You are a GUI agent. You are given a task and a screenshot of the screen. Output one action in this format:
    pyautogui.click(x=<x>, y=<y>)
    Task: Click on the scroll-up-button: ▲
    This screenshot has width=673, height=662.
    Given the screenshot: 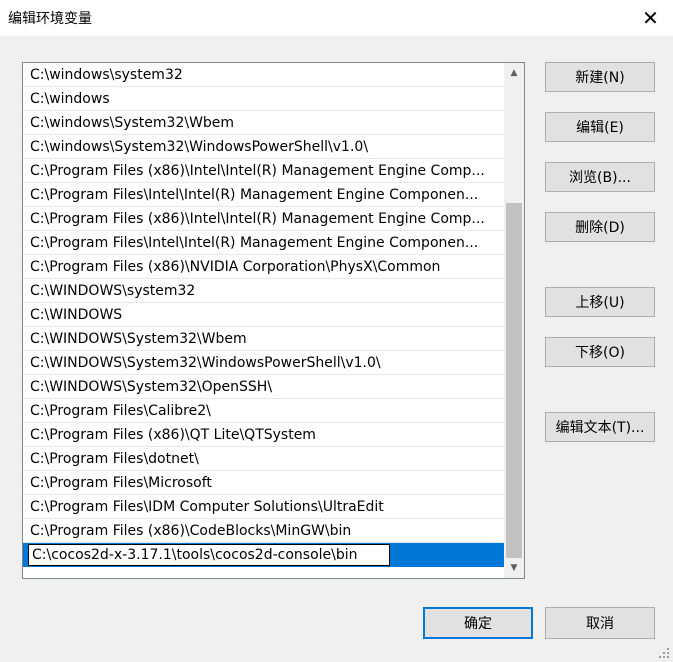 What is the action you would take?
    pyautogui.click(x=514, y=73)
    